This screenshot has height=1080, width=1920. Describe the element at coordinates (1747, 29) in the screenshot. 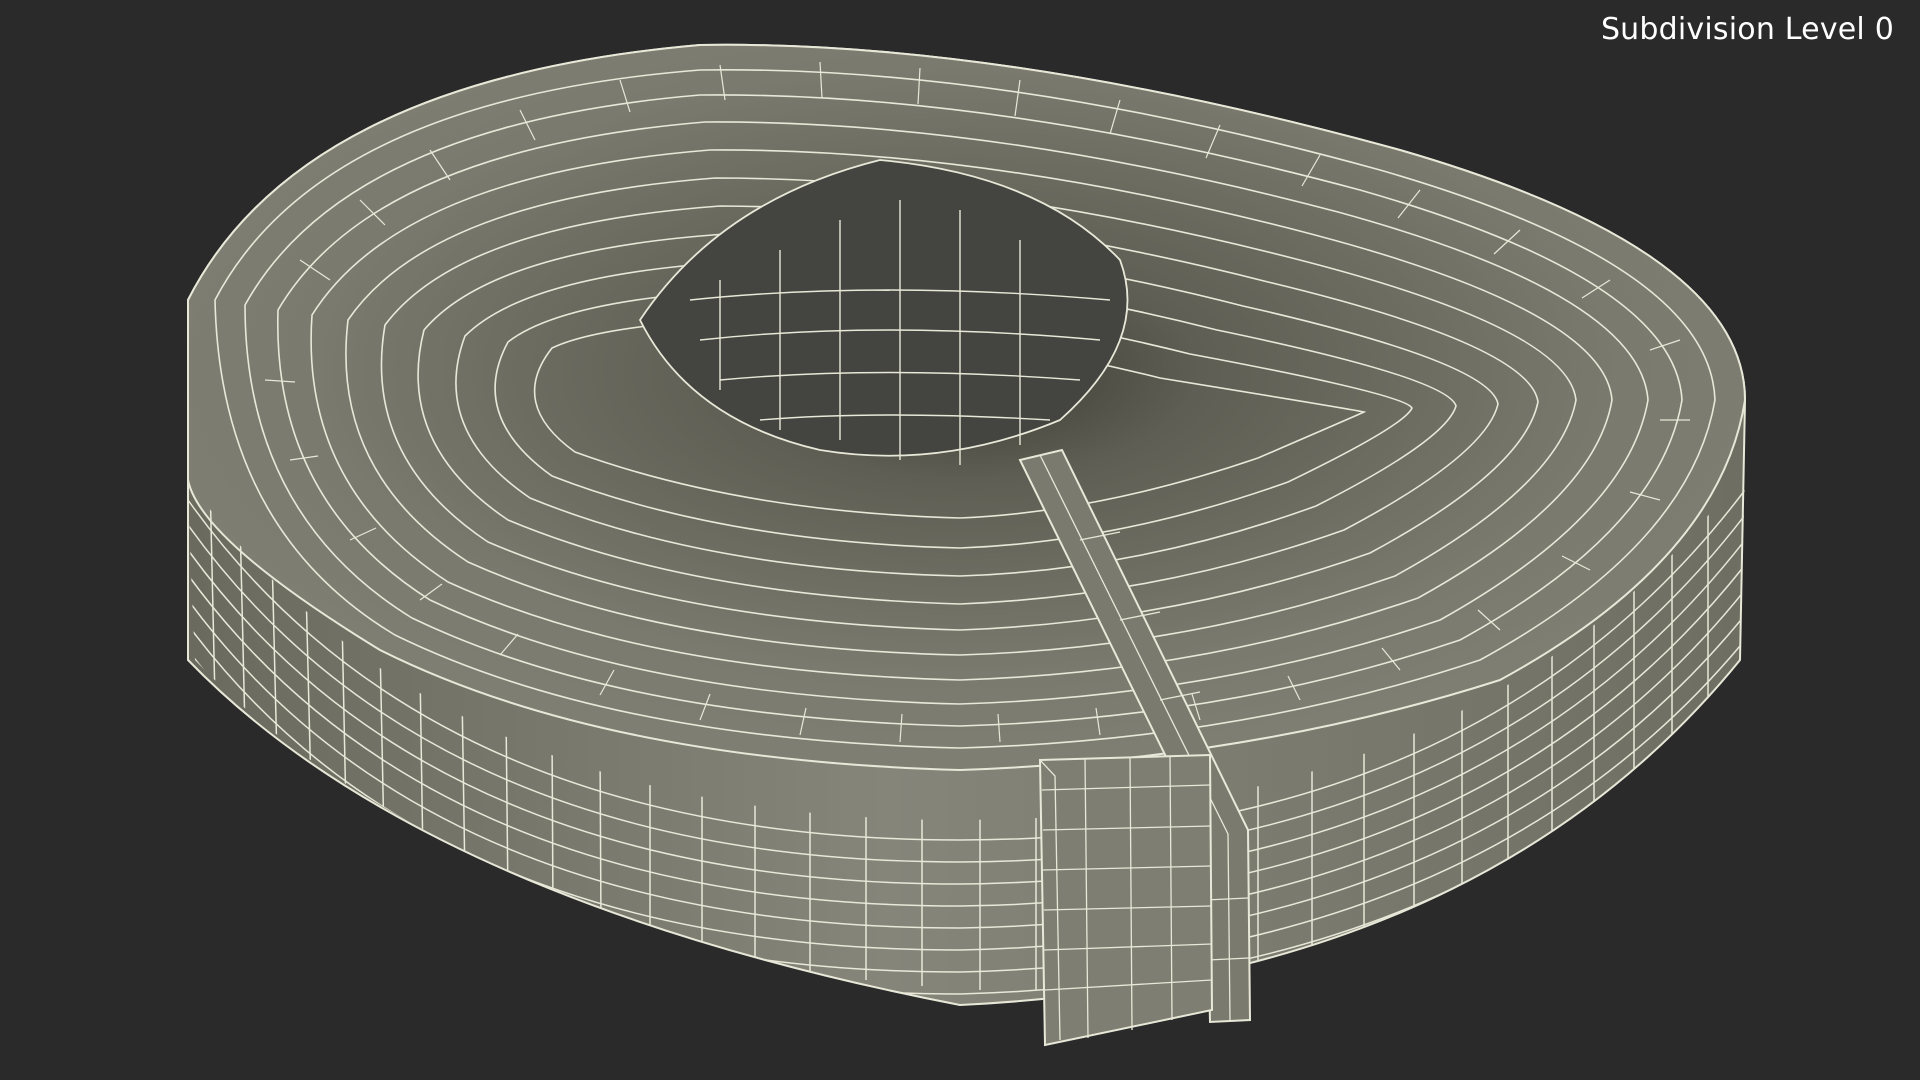

I see `subdivision-level-label: Subdivision Level 0` at that location.